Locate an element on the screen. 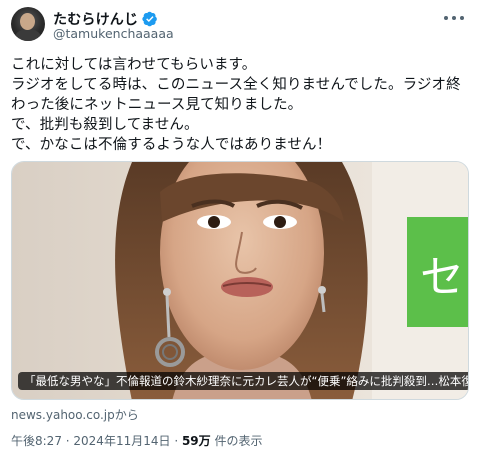 The height and width of the screenshot is (454, 480). more-options-icon is located at coordinates (454, 18).